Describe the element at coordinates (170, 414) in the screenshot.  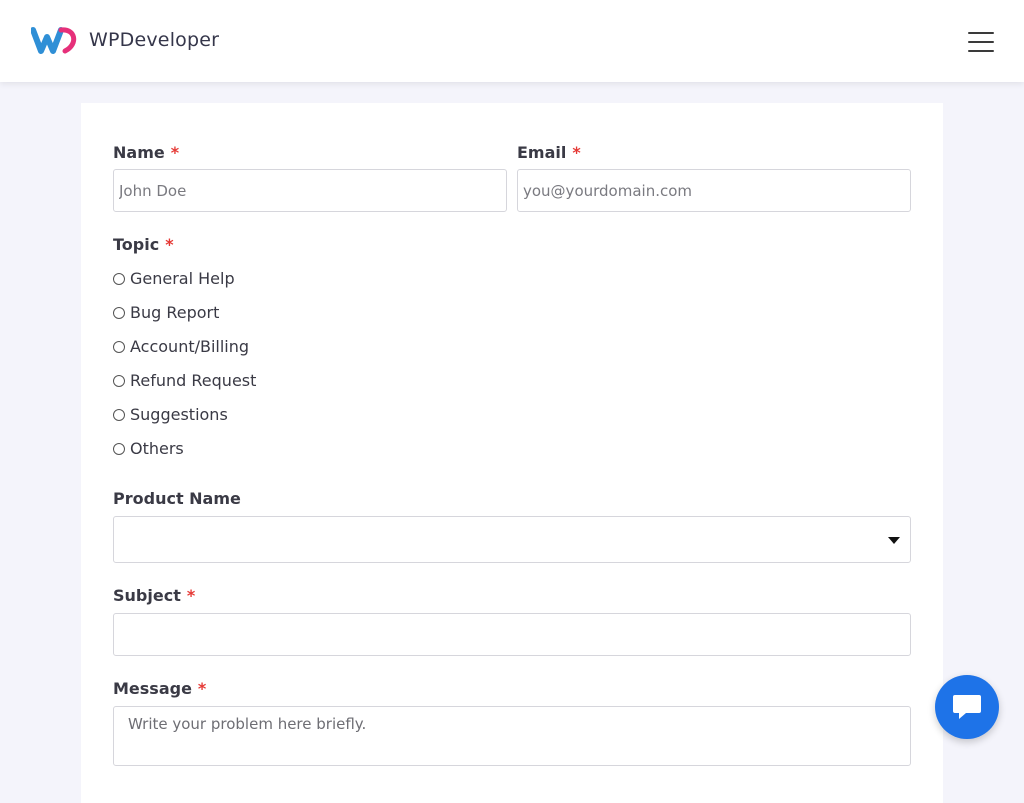
I see `topic-option-suggestions: Suggestions` at that location.